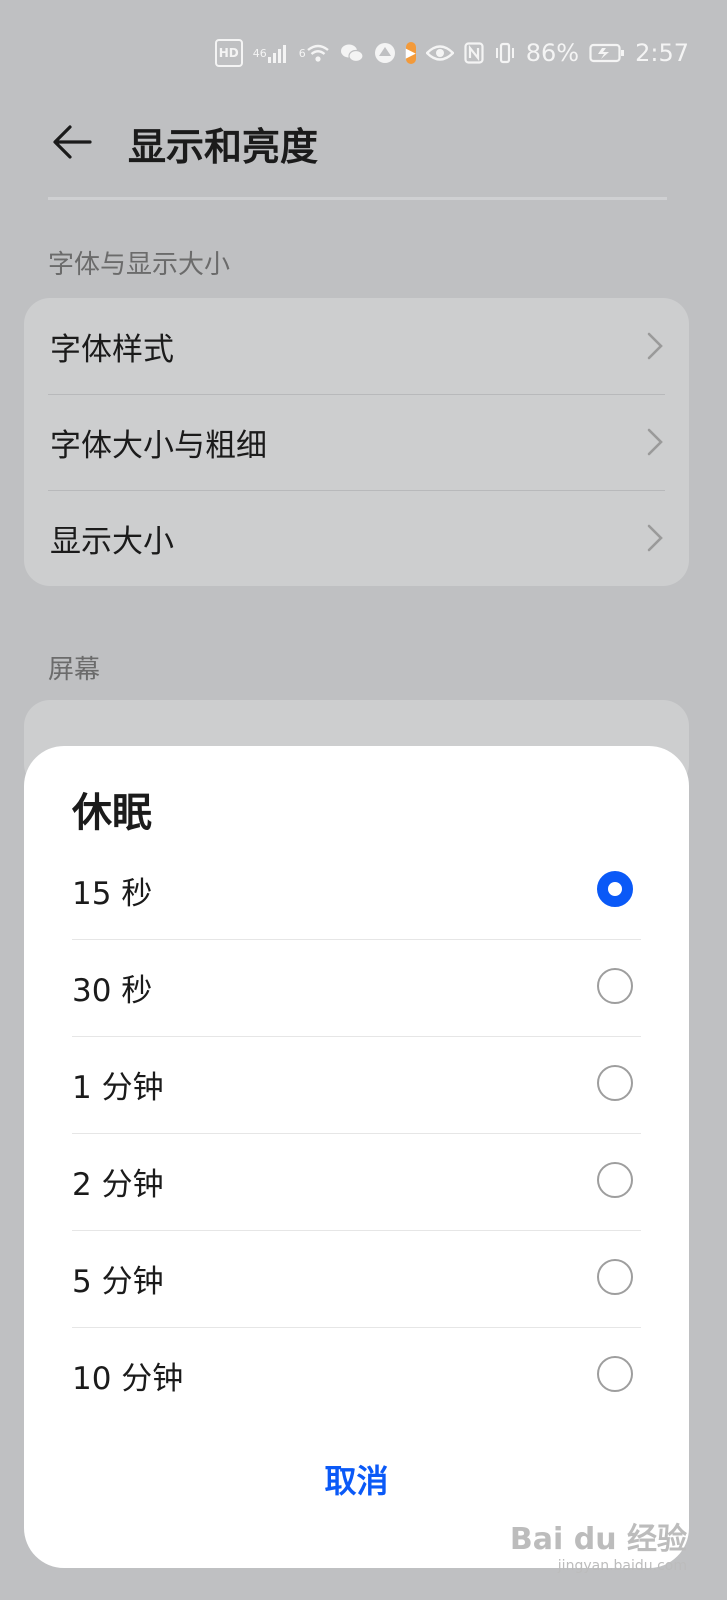 The width and height of the screenshot is (727, 1600). I want to click on settings-item-display-size: 显示大小, so click(356, 538).